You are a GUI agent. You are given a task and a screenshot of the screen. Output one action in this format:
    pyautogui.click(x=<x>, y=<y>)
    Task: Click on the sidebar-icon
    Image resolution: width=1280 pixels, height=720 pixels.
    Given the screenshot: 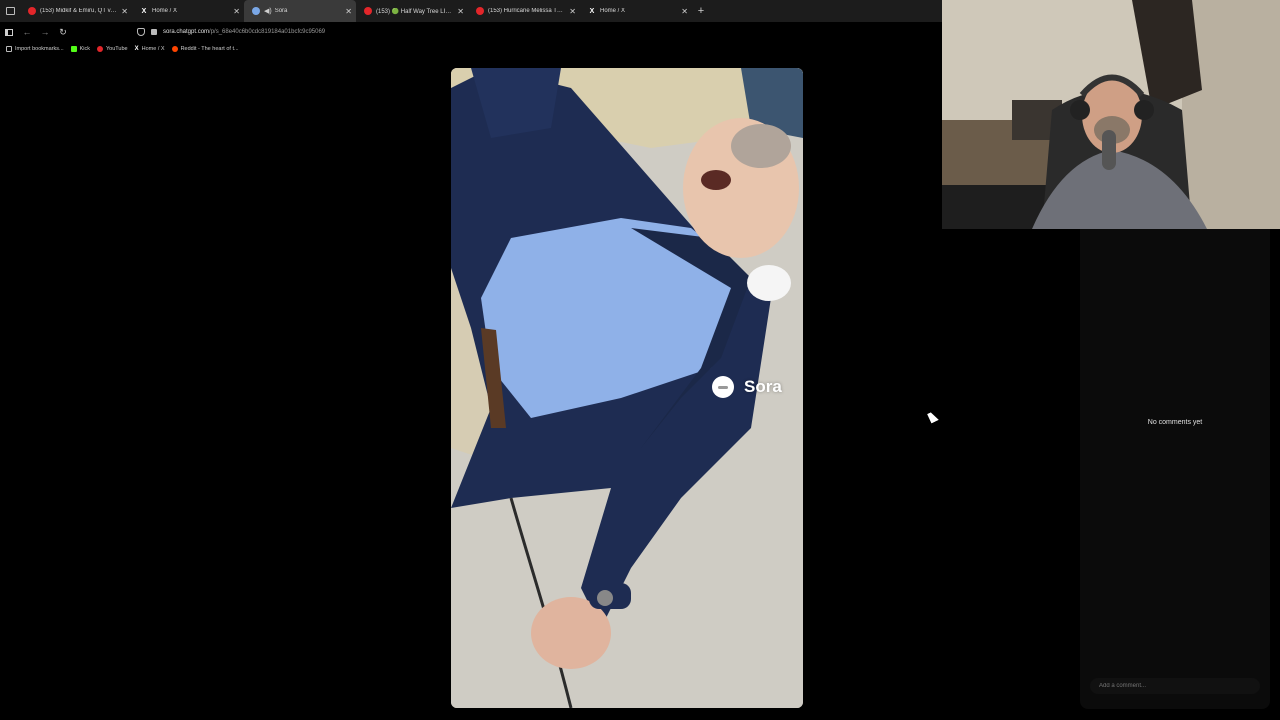 What is the action you would take?
    pyautogui.click(x=9, y=32)
    